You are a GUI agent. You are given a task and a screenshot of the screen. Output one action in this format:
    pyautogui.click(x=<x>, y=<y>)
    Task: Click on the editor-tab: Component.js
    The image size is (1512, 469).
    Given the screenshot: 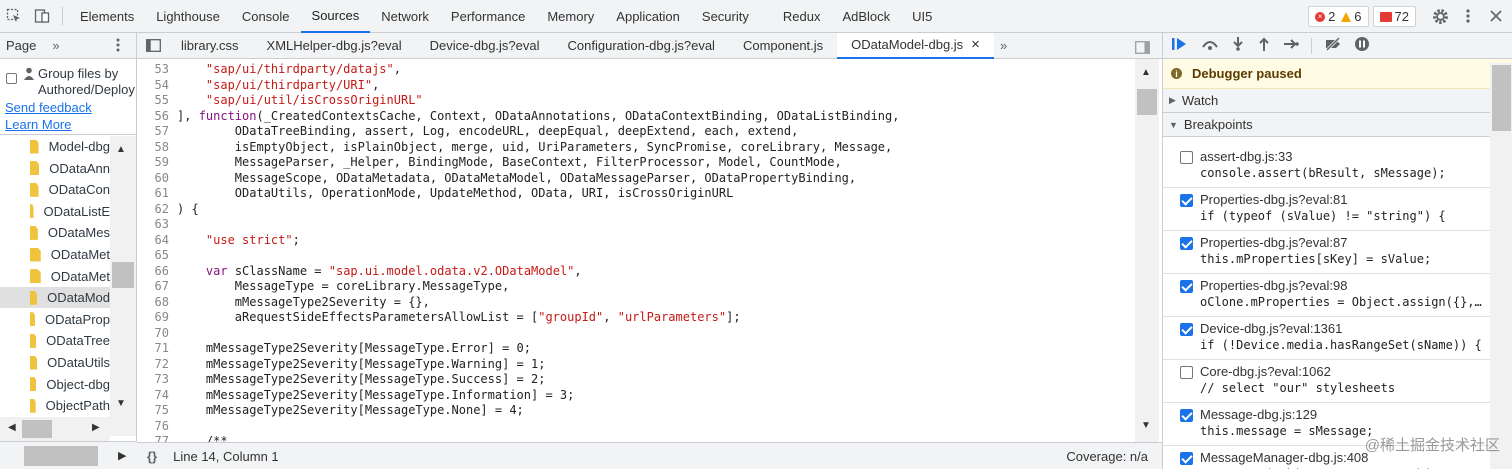 What is the action you would take?
    pyautogui.click(x=783, y=46)
    